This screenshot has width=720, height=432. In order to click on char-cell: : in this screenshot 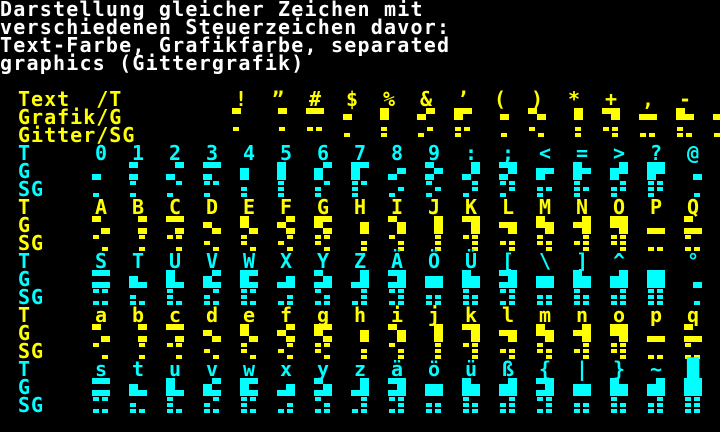, I will do `click(471, 153)`.